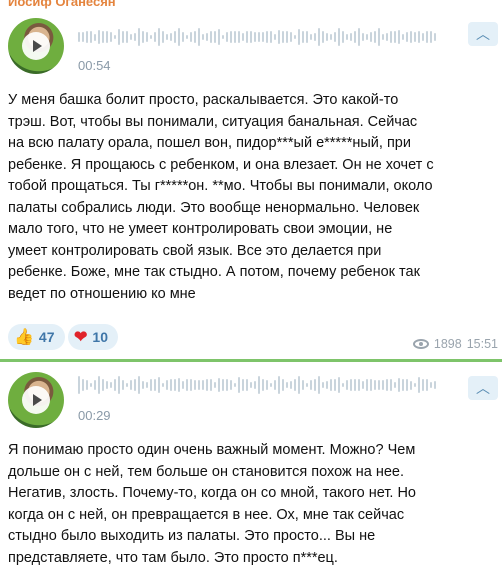 The width and height of the screenshot is (502, 578). Describe the element at coordinates (94, 65) in the screenshot. I see `voice-duration: 00:54` at that location.